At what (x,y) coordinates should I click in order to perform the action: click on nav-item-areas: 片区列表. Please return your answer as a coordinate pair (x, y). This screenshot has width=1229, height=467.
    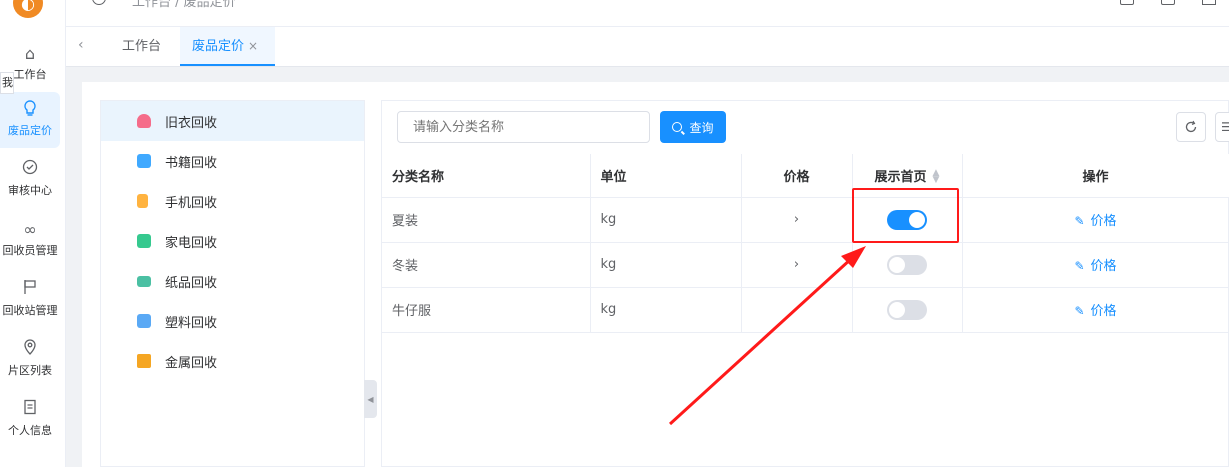
    Looking at the image, I should click on (30, 360).